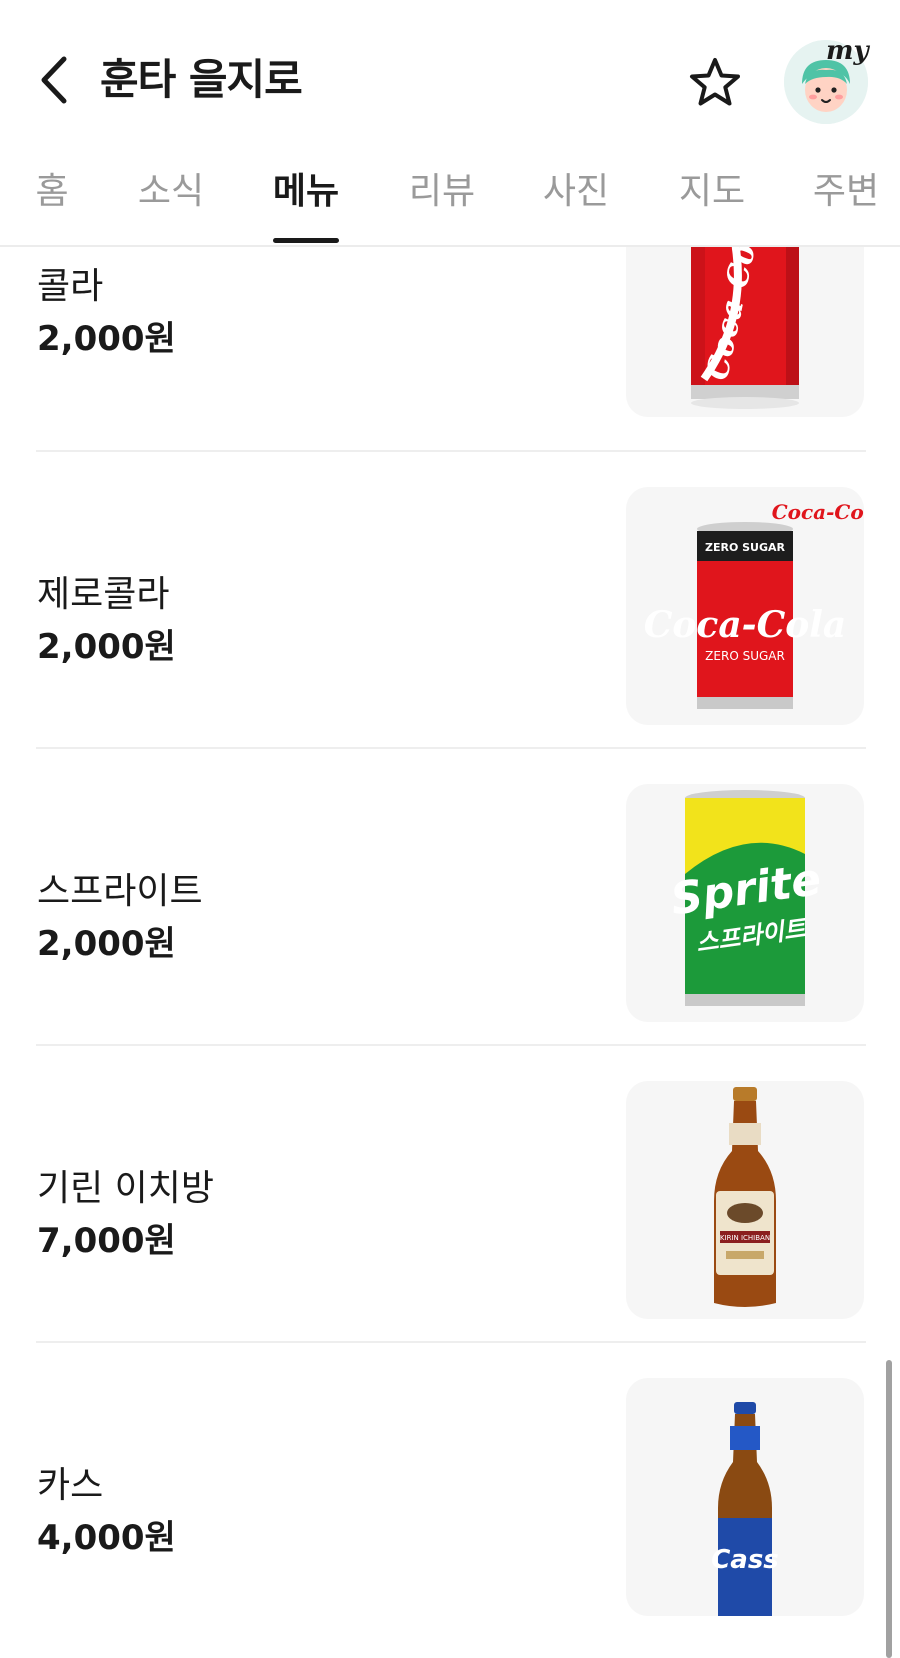 This screenshot has height=1658, width=900. Describe the element at coordinates (745, 1197) in the screenshot. I see `kirin-bottle-image: KIRIN ICHIBAN` at that location.